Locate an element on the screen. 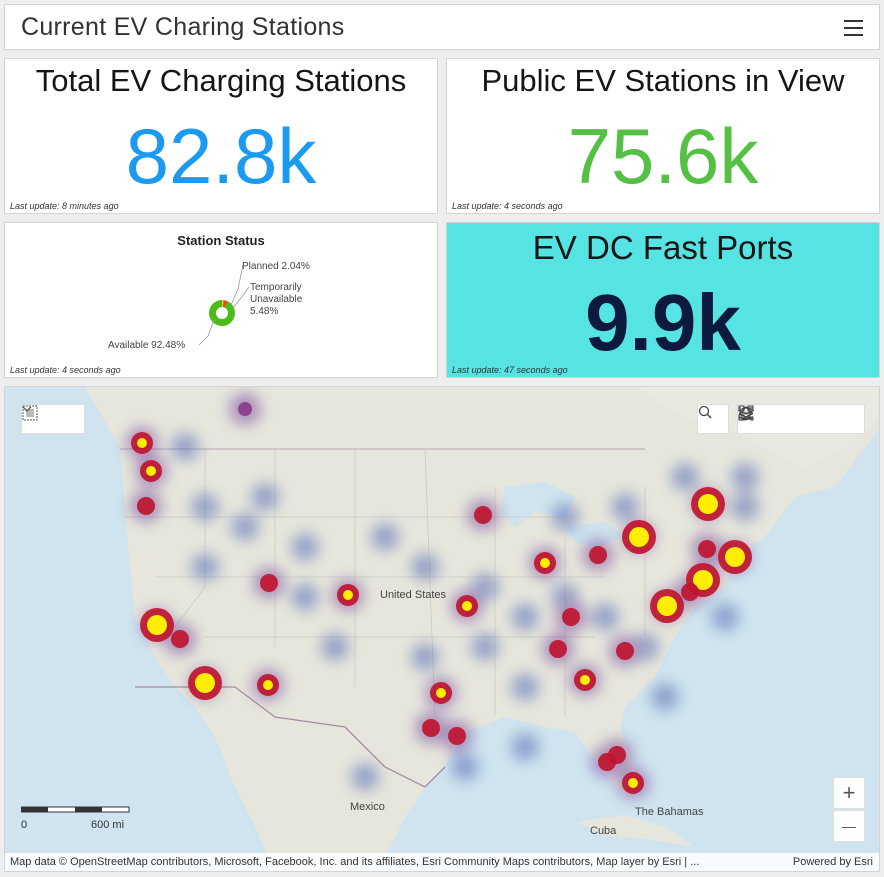 This screenshot has width=884, height=877. indicator-value: 9.9k is located at coordinates (663, 322).